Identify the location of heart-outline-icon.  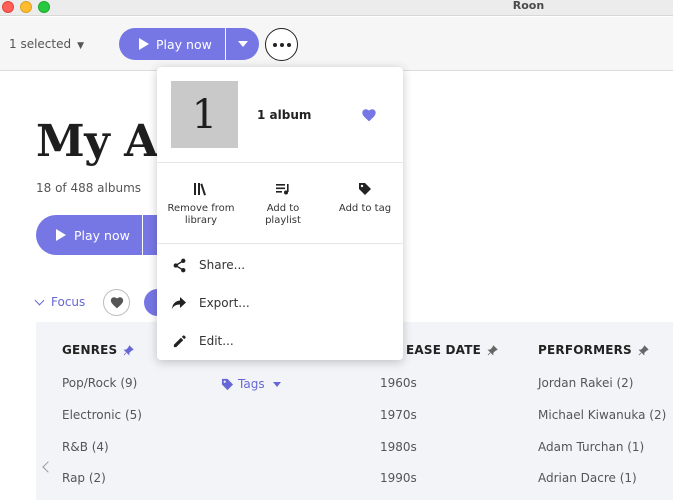
(116, 303).